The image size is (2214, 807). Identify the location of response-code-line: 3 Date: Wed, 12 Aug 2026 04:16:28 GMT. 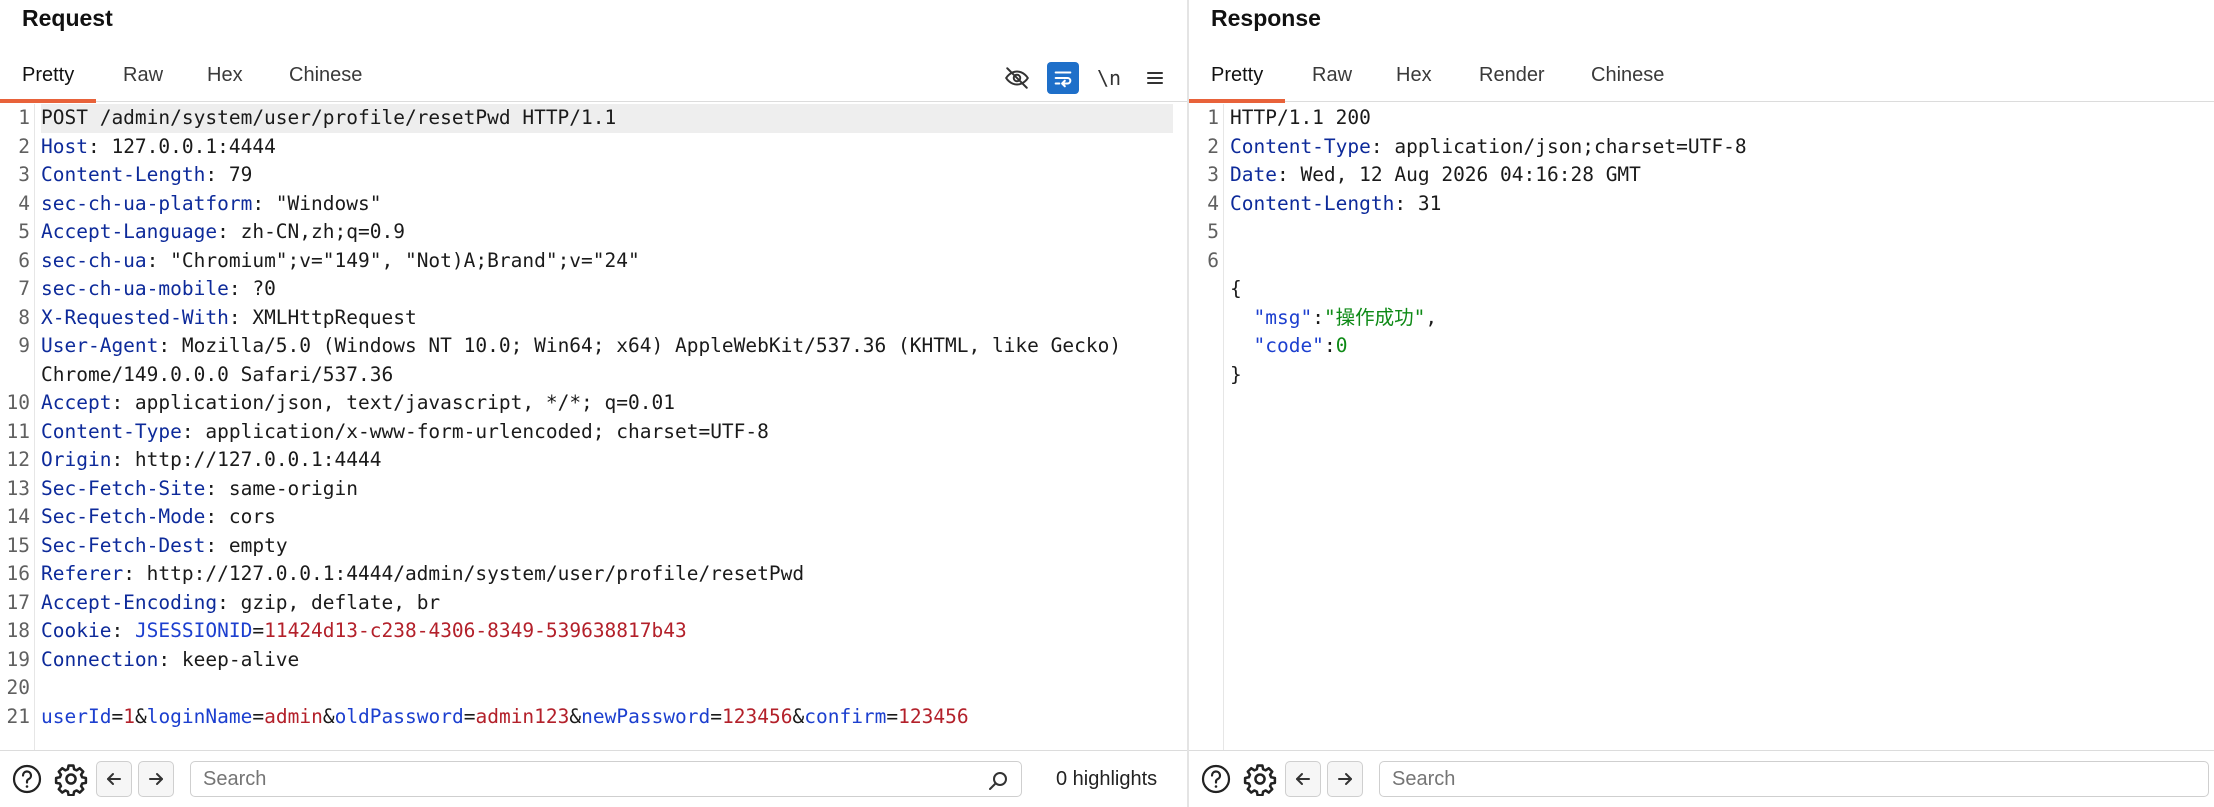
(1701, 175).